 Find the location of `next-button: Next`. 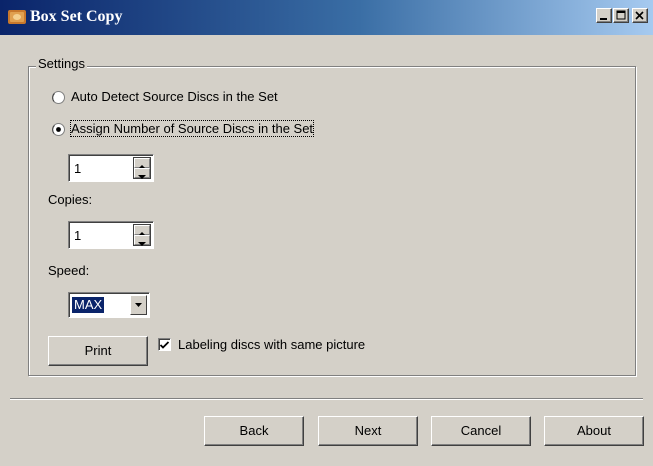

next-button: Next is located at coordinates (368, 431).